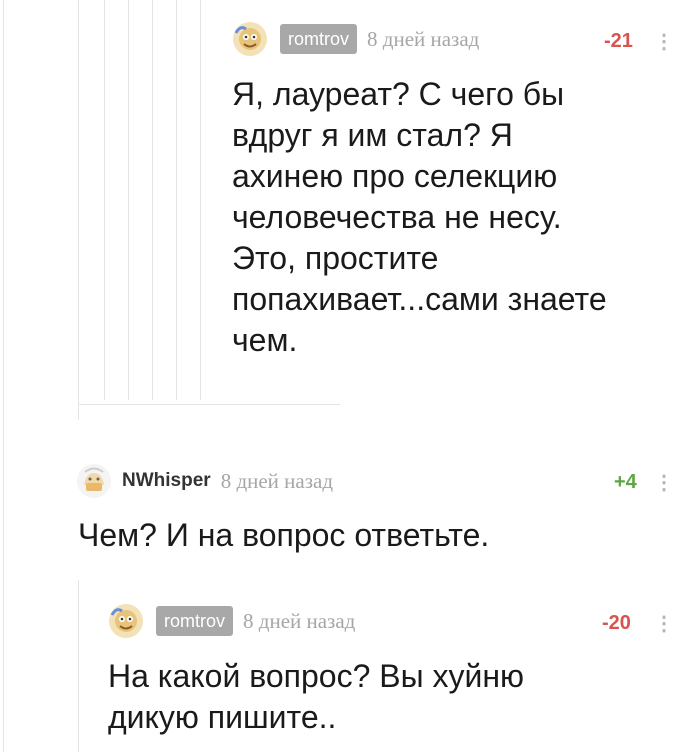 The image size is (700, 752). I want to click on comment-text-line: Чем? И на вопрос ответьте., so click(284, 535).